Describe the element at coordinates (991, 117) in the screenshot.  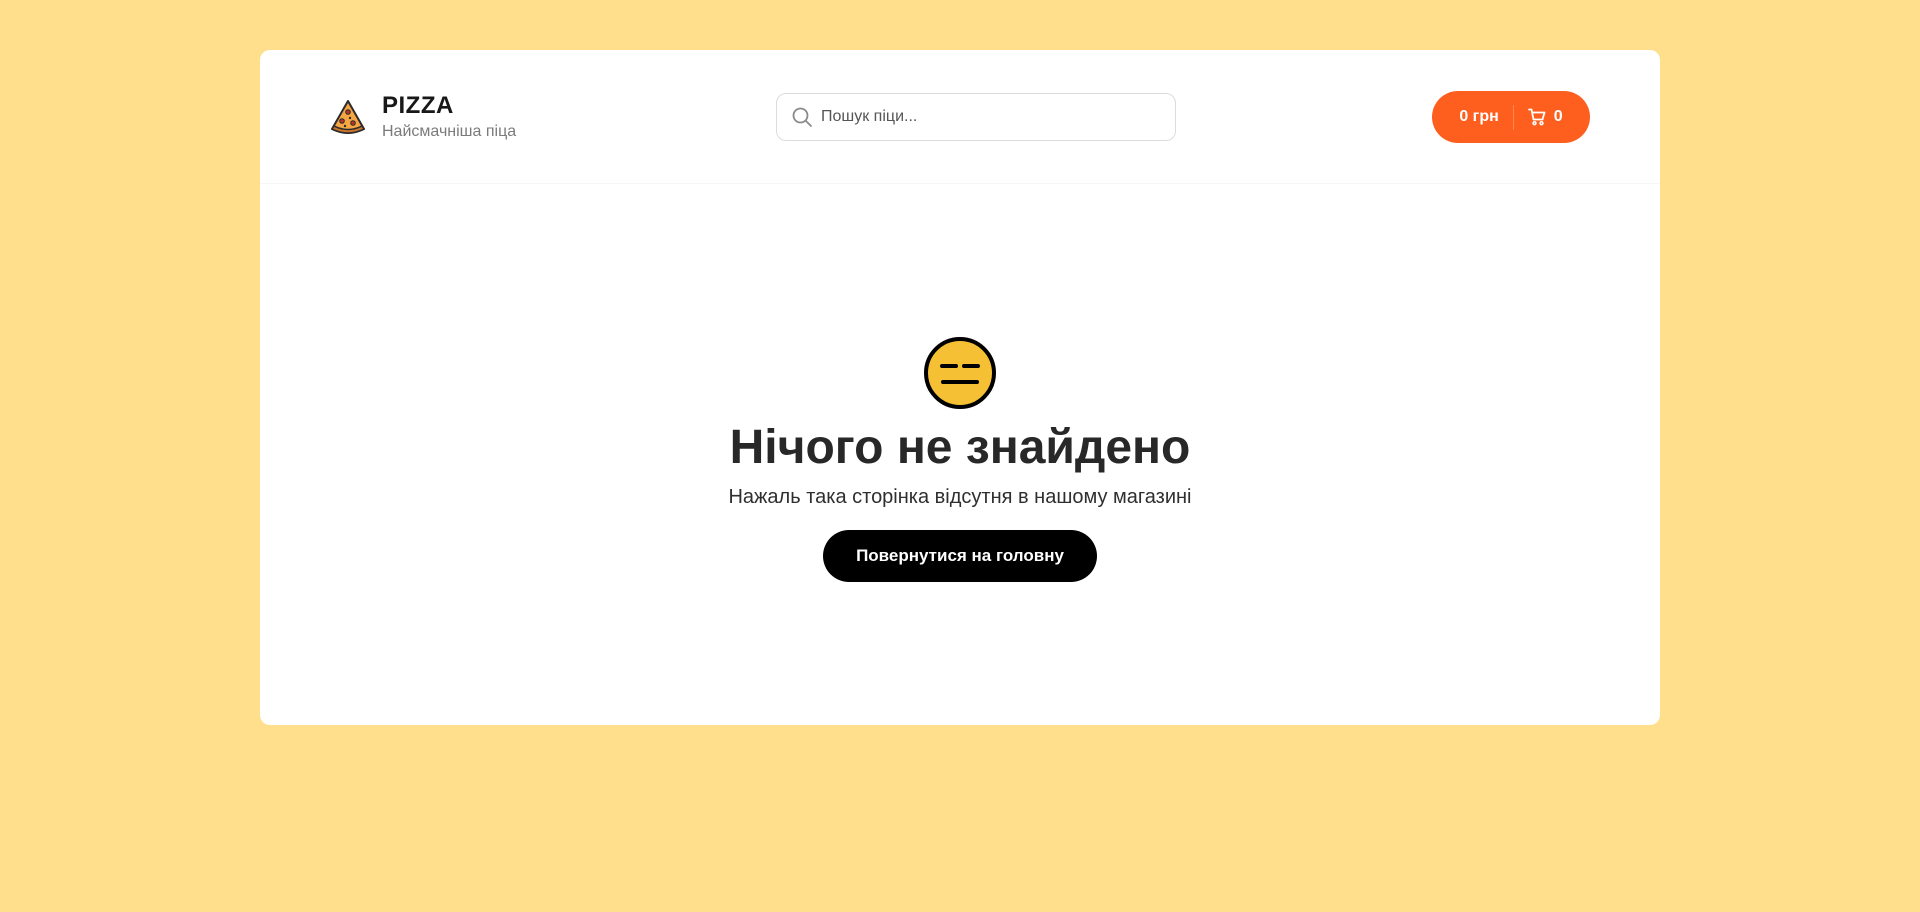
I see `search-input` at that location.